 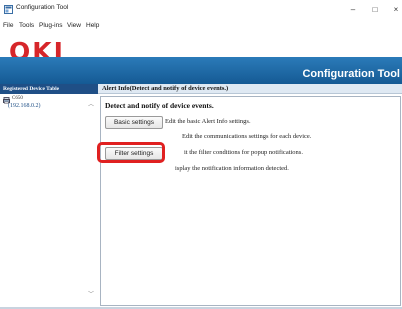 What do you see at coordinates (74, 25) in the screenshot?
I see `menu-view: View` at bounding box center [74, 25].